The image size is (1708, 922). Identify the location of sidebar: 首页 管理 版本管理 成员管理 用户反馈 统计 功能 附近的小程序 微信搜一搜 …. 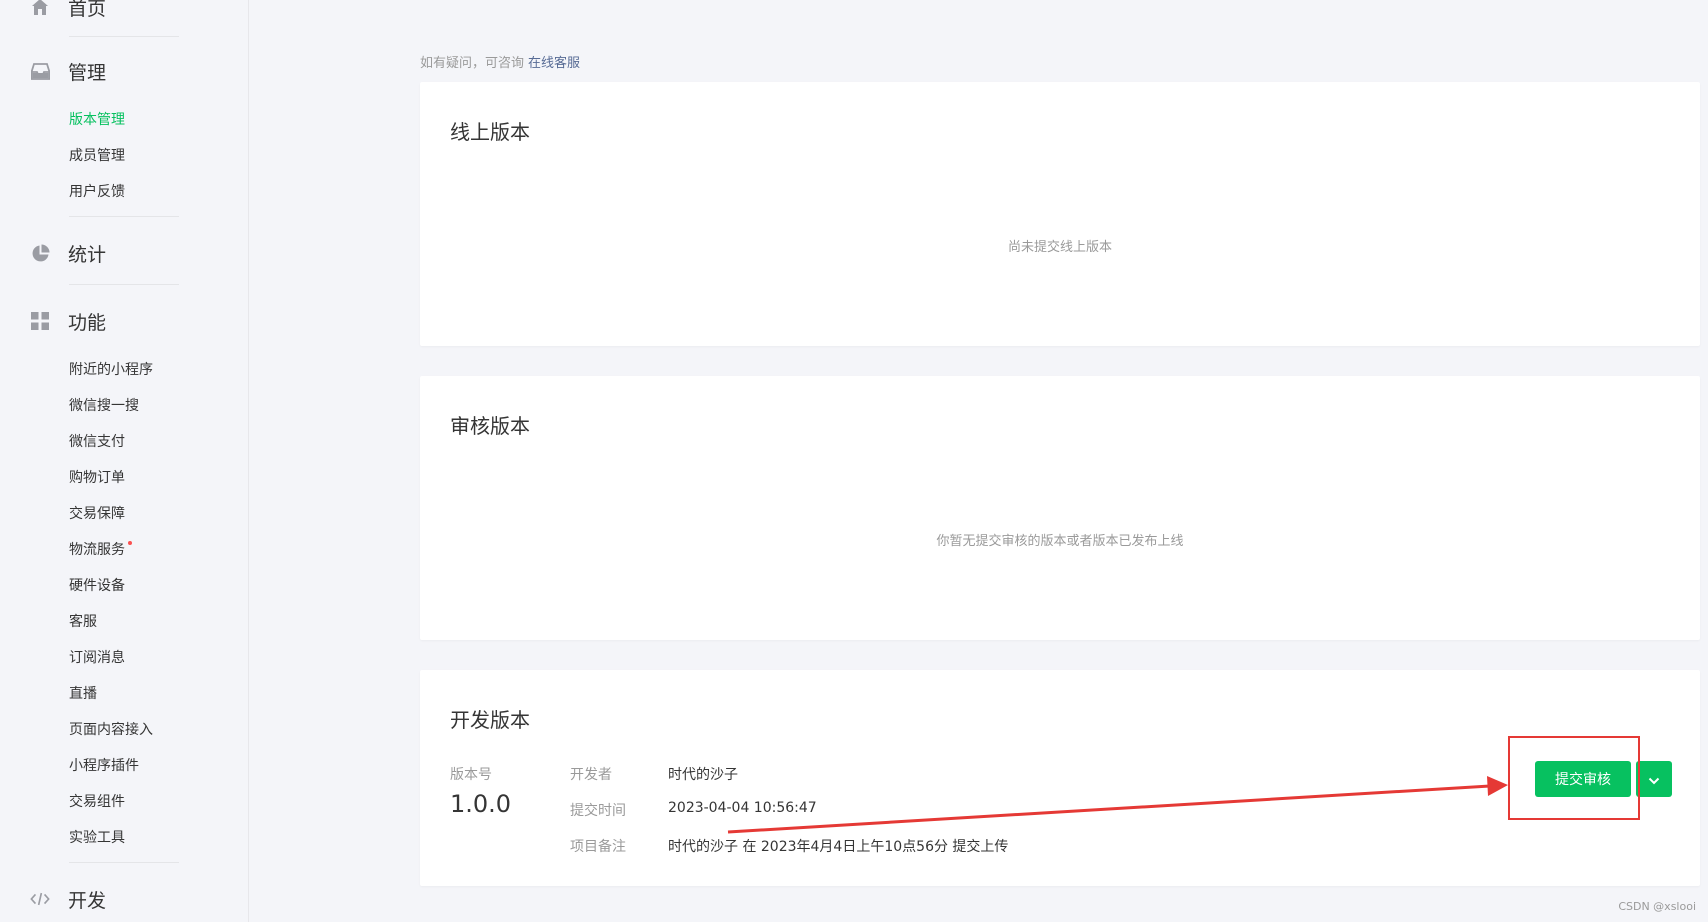
(124, 461).